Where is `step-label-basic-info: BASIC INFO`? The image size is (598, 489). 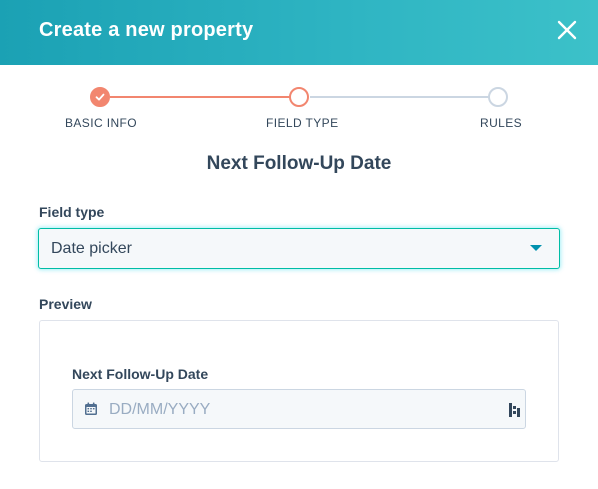
step-label-basic-info: BASIC INFO is located at coordinates (101, 123).